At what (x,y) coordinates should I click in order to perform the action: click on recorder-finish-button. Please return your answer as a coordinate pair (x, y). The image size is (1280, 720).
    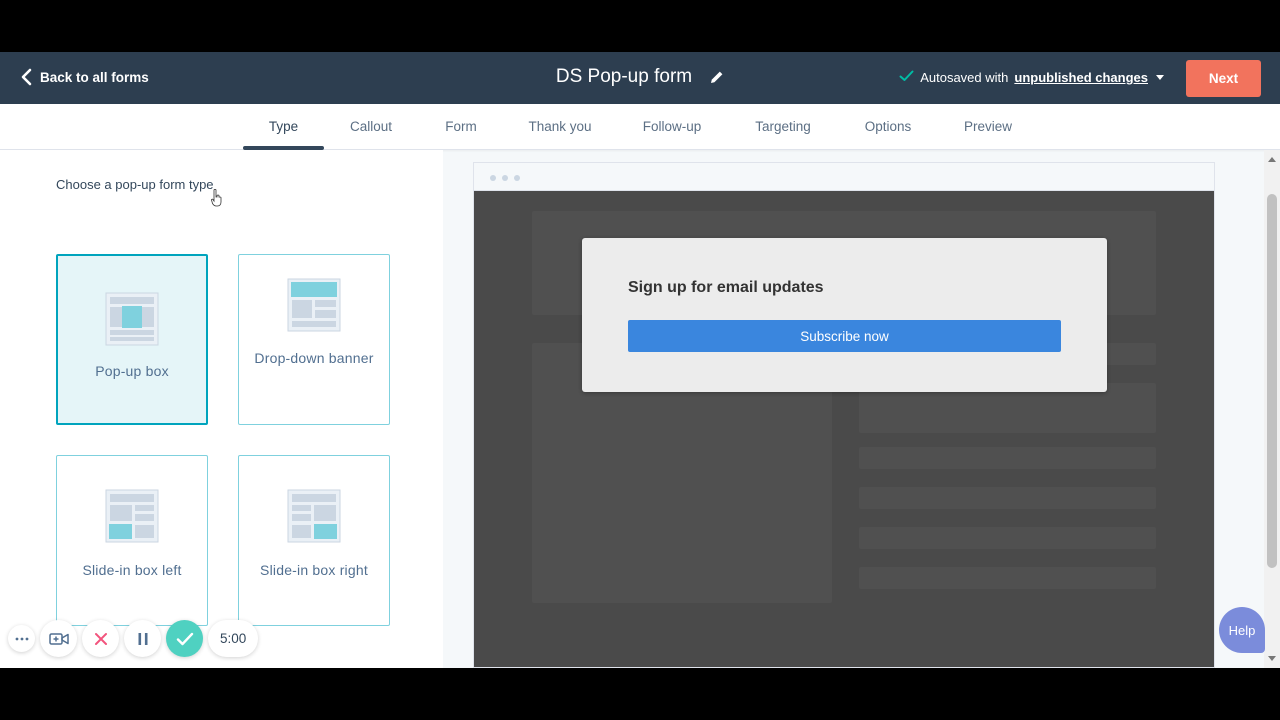
    Looking at the image, I should click on (184, 638).